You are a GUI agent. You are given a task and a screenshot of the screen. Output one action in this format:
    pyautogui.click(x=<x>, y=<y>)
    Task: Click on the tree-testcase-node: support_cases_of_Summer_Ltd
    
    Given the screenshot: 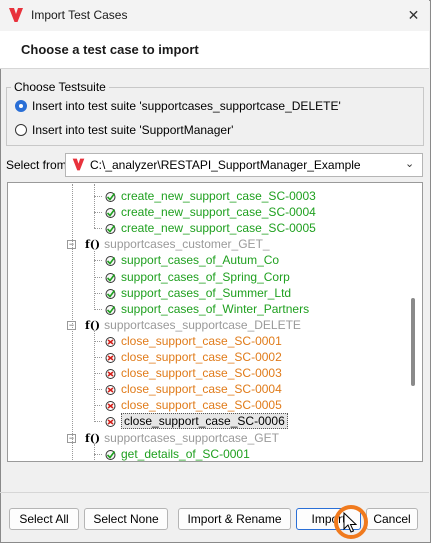 What is the action you would take?
    pyautogui.click(x=197, y=293)
    